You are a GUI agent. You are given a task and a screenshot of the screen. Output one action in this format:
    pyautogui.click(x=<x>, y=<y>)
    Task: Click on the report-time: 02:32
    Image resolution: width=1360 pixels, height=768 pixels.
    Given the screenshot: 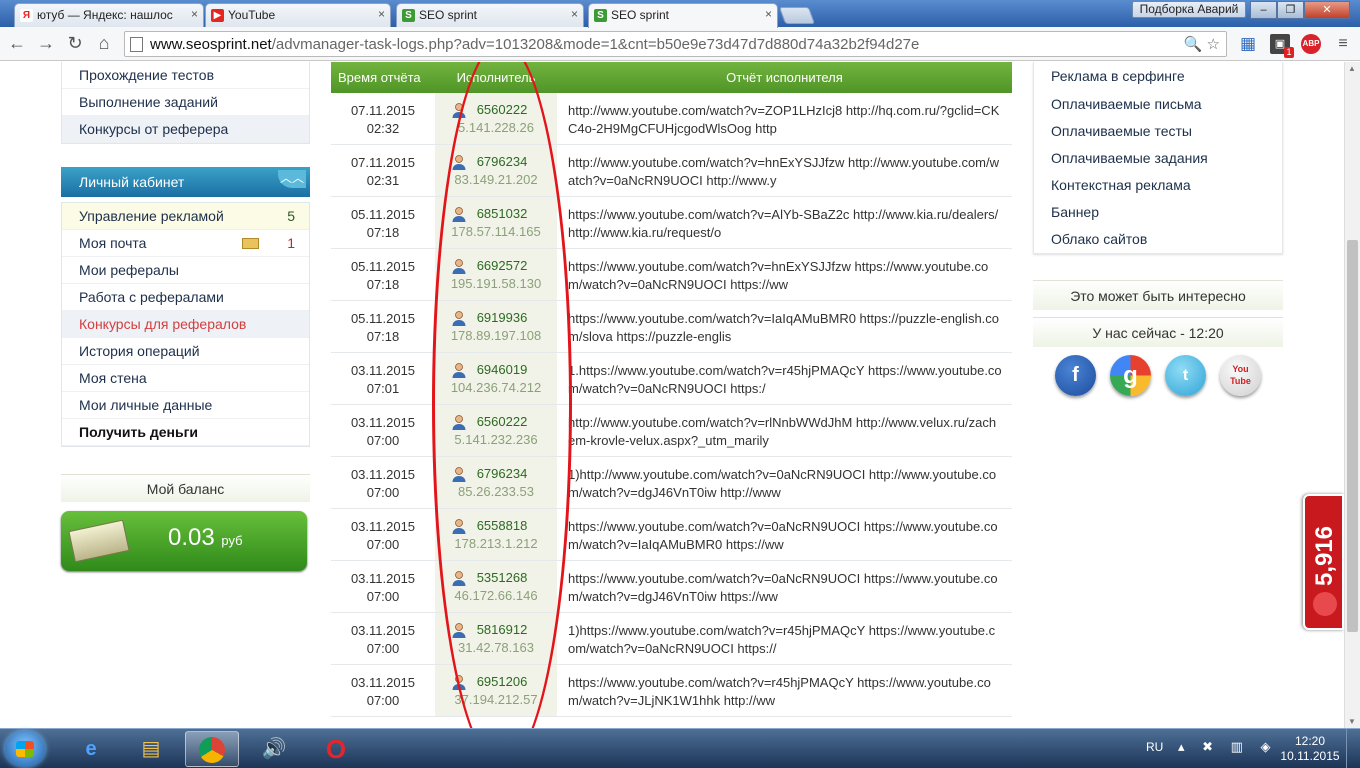 What is the action you would take?
    pyautogui.click(x=383, y=128)
    